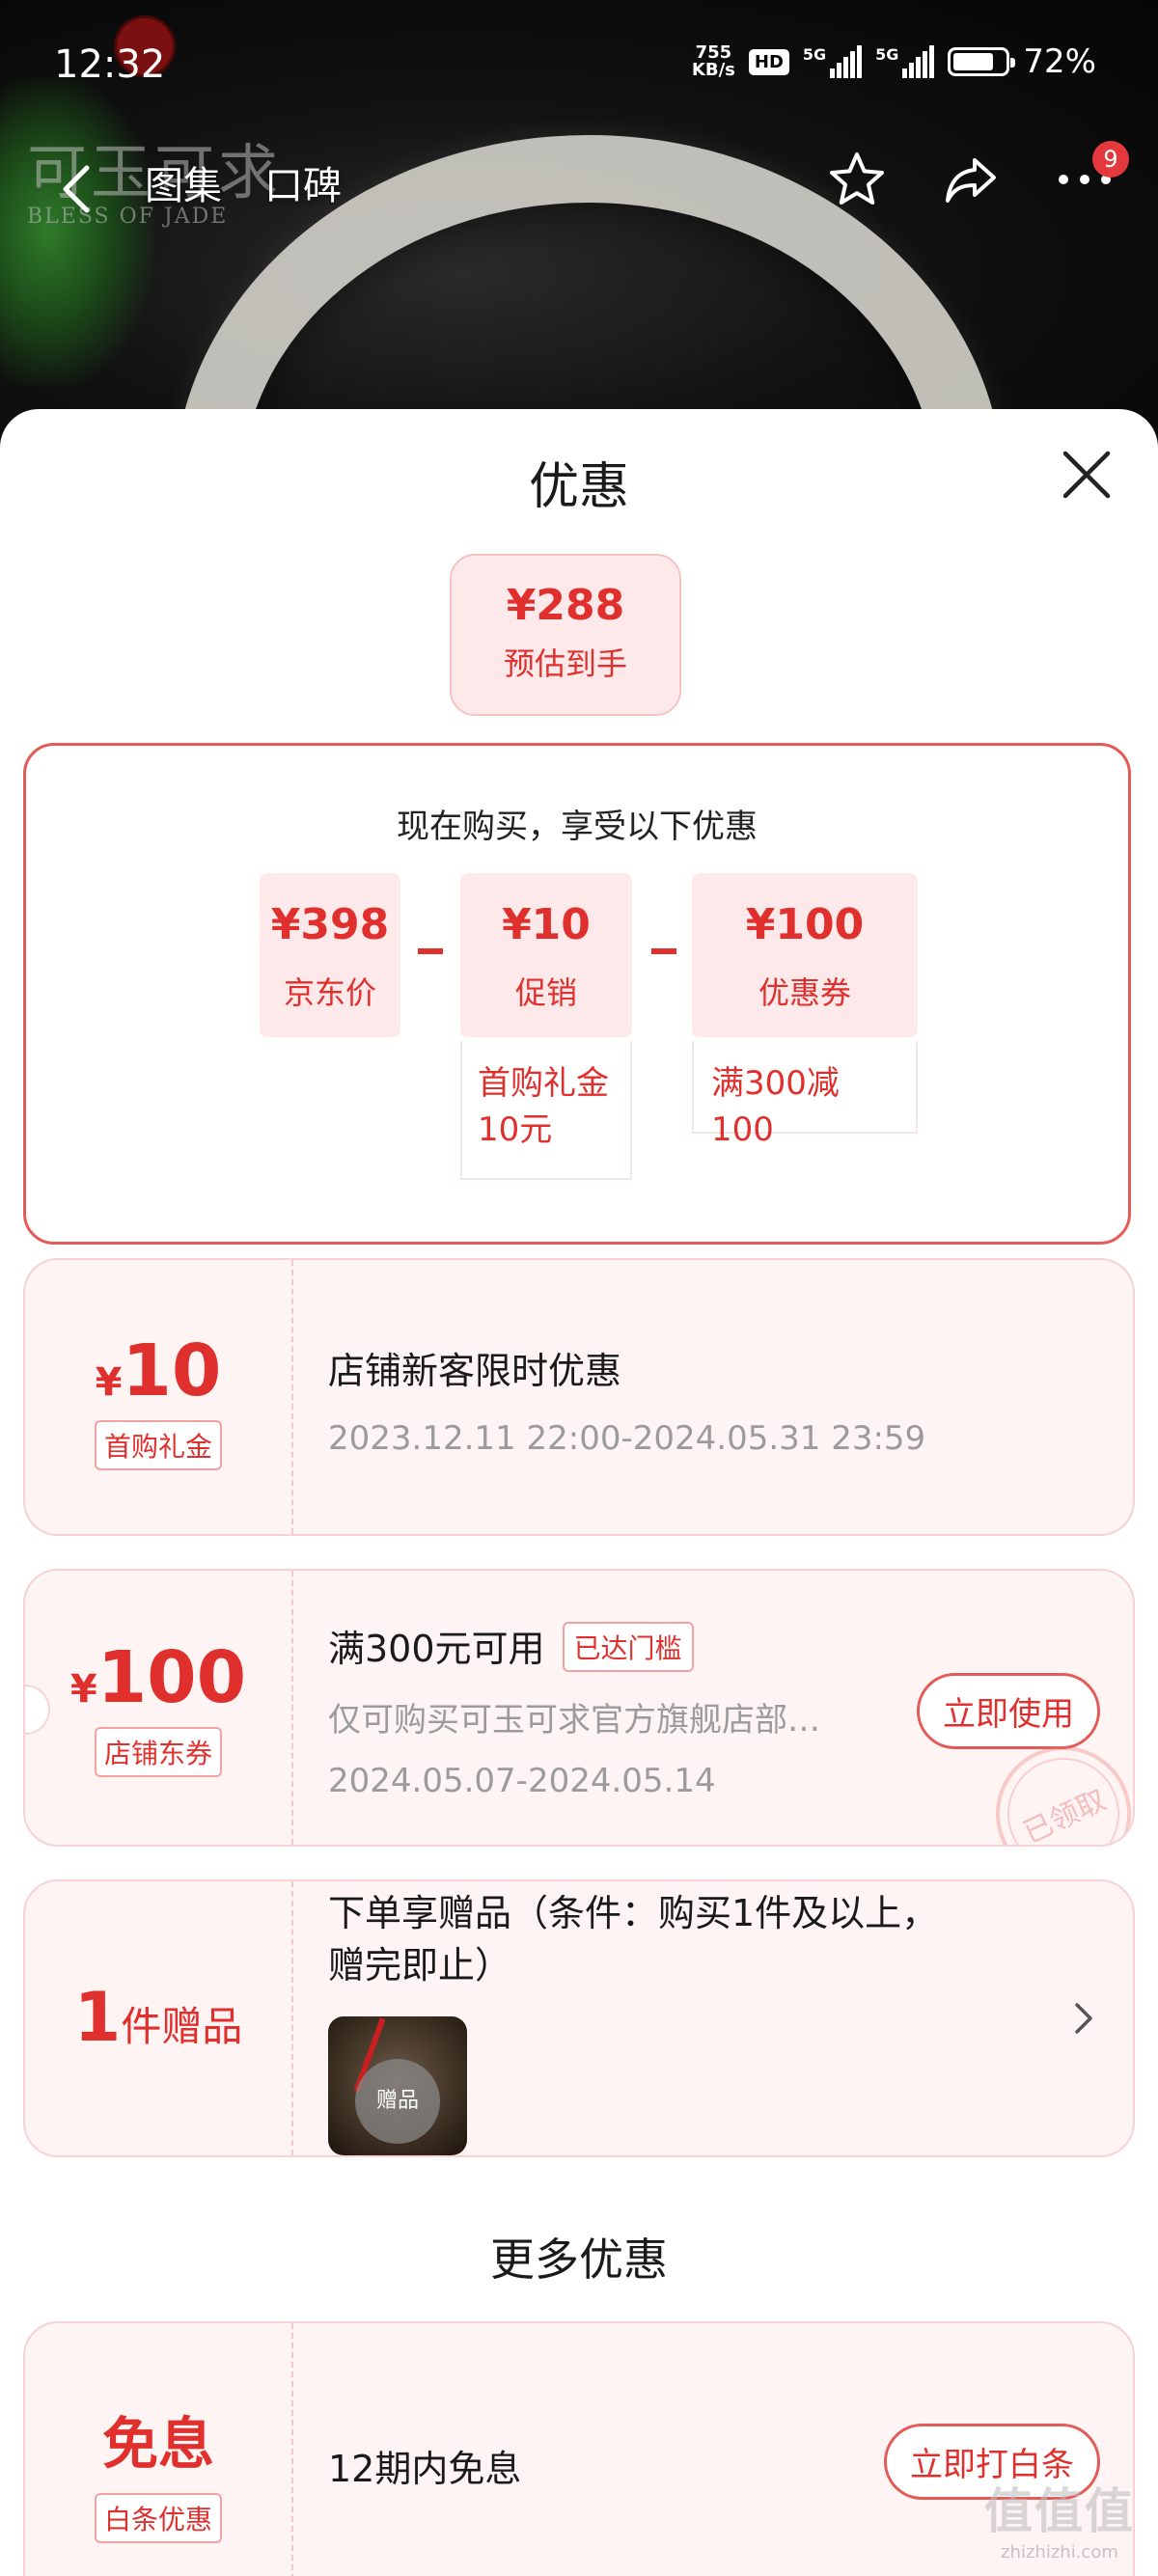 This screenshot has width=1158, height=2576. What do you see at coordinates (579, 2260) in the screenshot?
I see `more-offers-title: 更多优惠` at bounding box center [579, 2260].